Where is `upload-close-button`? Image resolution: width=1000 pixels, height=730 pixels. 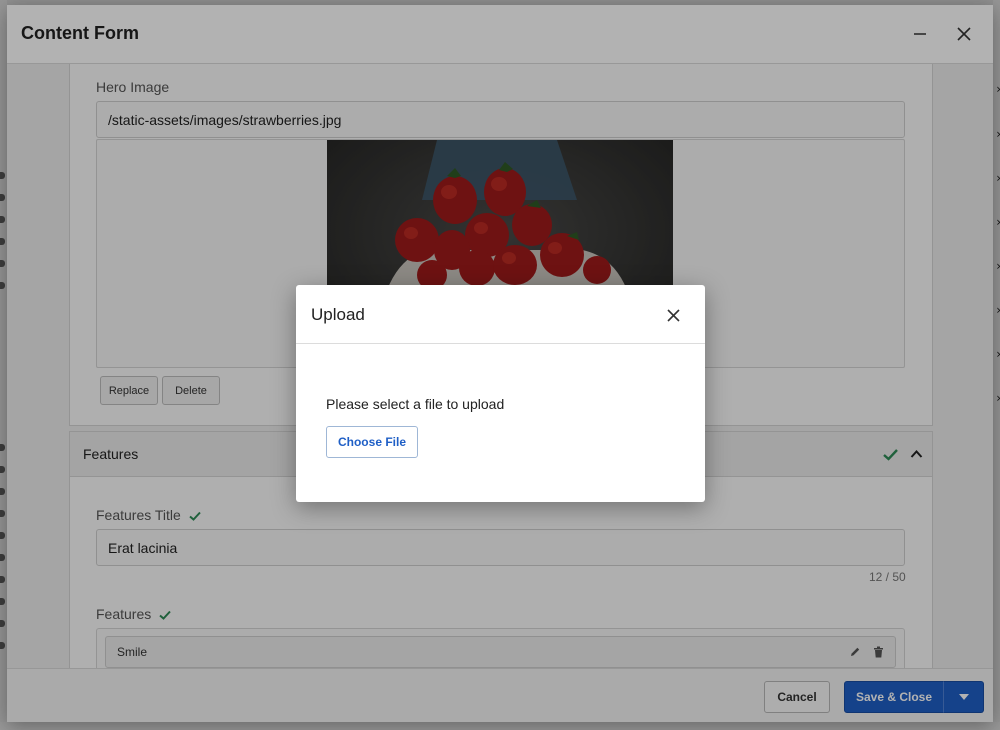 upload-close-button is located at coordinates (673, 315).